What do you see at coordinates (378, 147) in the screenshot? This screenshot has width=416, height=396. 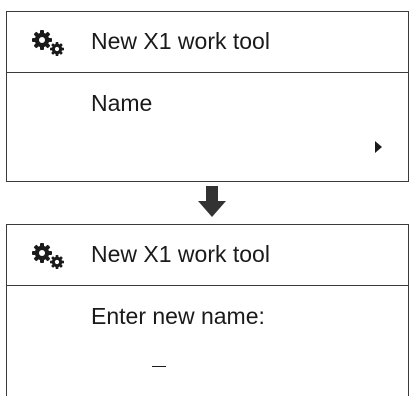 I see `arrow-right-icon` at bounding box center [378, 147].